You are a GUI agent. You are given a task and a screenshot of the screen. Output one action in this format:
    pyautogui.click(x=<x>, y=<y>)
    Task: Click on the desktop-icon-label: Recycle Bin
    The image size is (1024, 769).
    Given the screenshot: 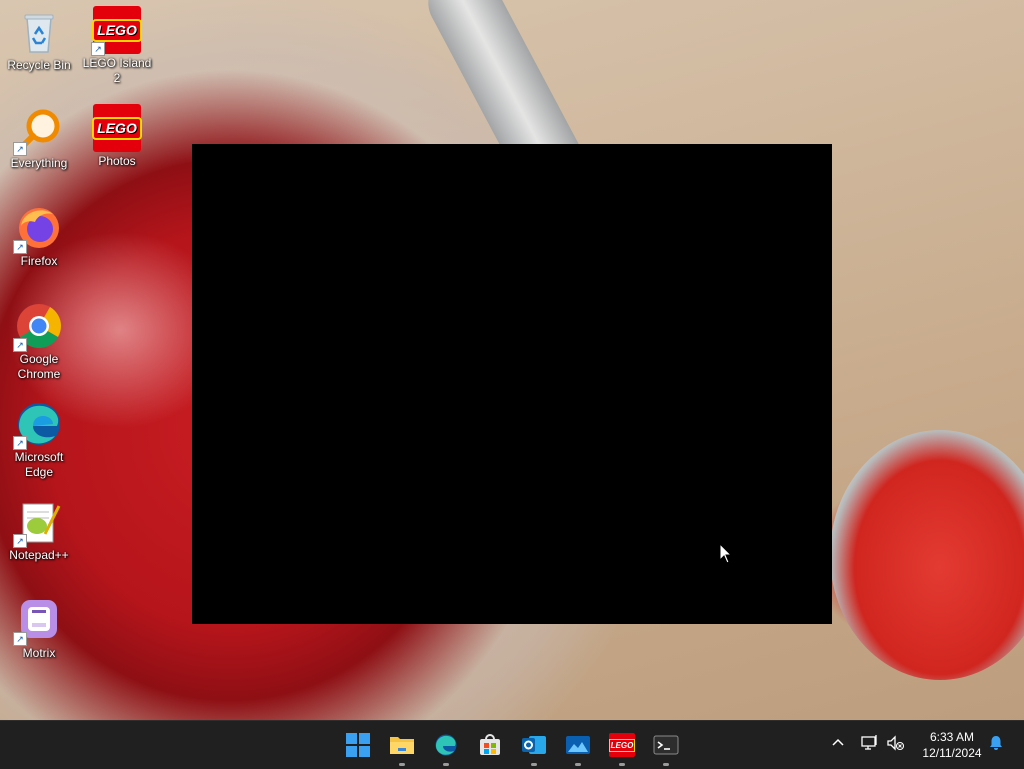 What is the action you would take?
    pyautogui.click(x=39, y=65)
    